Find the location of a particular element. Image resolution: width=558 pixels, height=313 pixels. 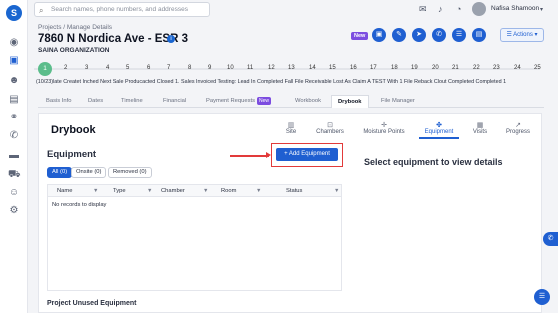

tab-file-manager: File Manager is located at coordinates (398, 101).